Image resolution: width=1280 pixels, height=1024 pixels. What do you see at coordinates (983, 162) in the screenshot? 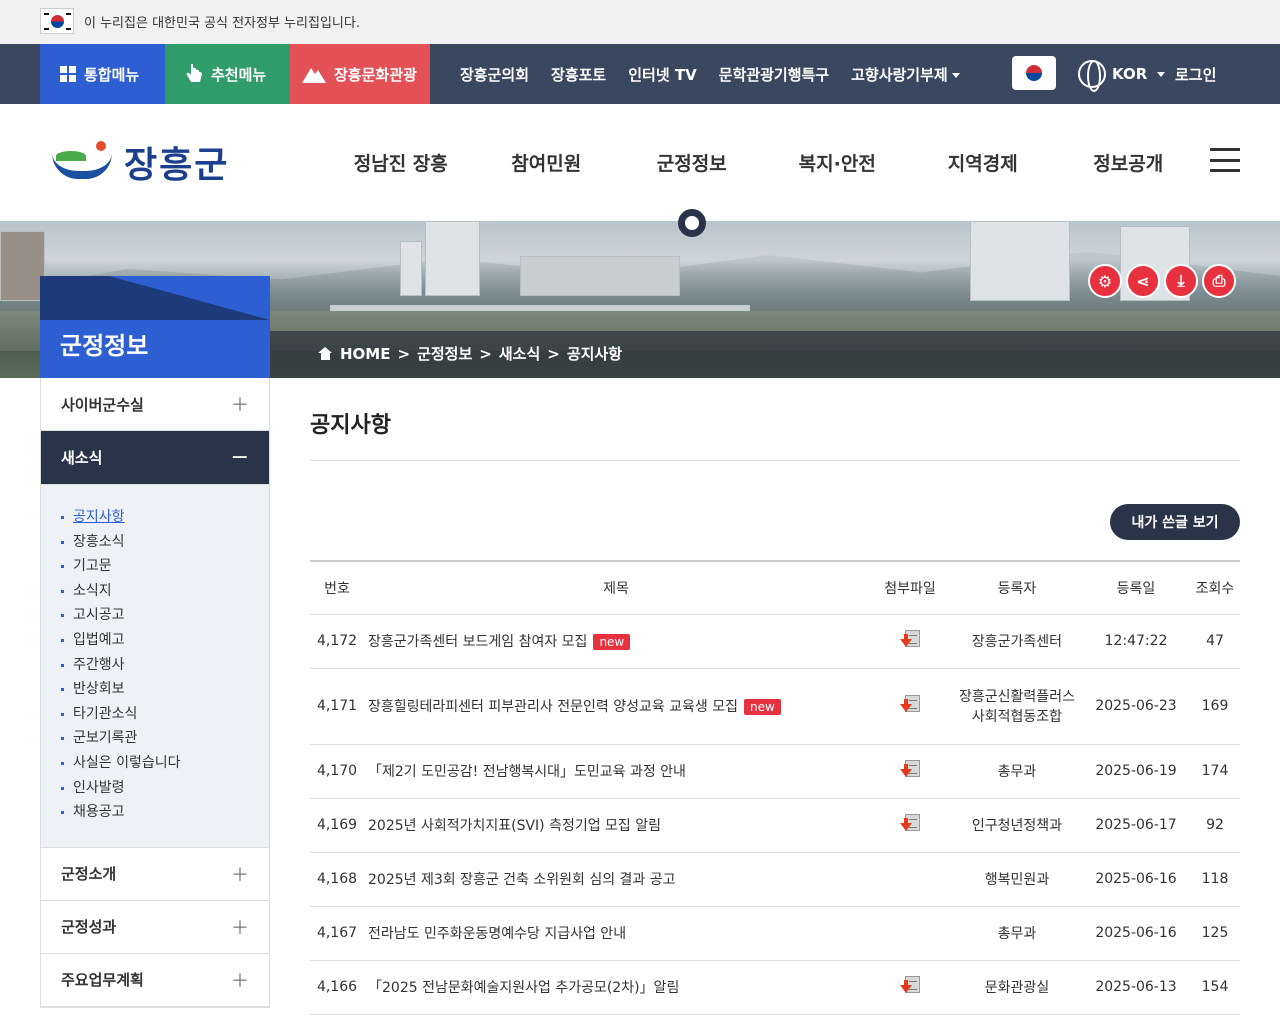
I see `gnb-item-economy: 지역경제` at bounding box center [983, 162].